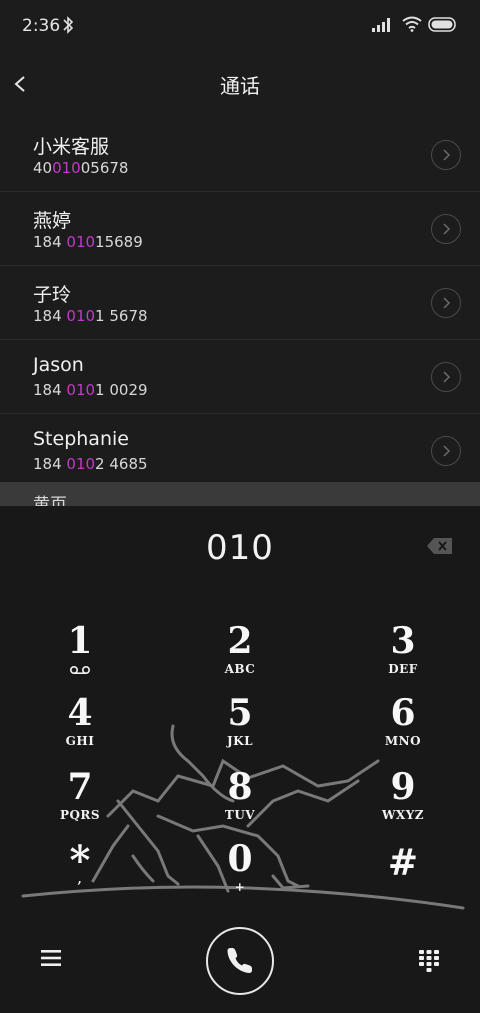 Image resolution: width=480 pixels, height=1013 pixels. Describe the element at coordinates (80, 670) in the screenshot. I see `voicemail-icon` at that location.